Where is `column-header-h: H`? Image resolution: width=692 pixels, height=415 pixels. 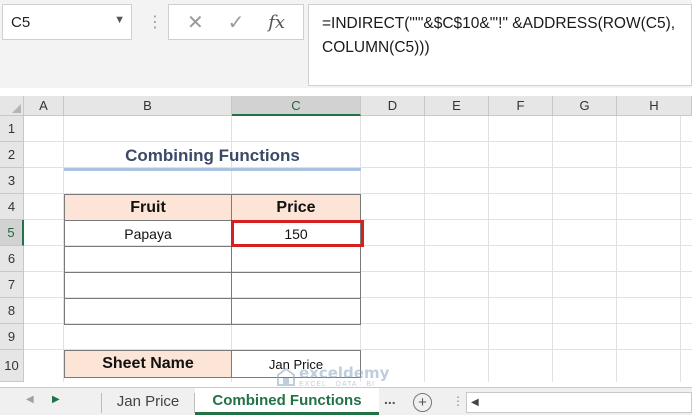 column-header-h: H is located at coordinates (654, 106).